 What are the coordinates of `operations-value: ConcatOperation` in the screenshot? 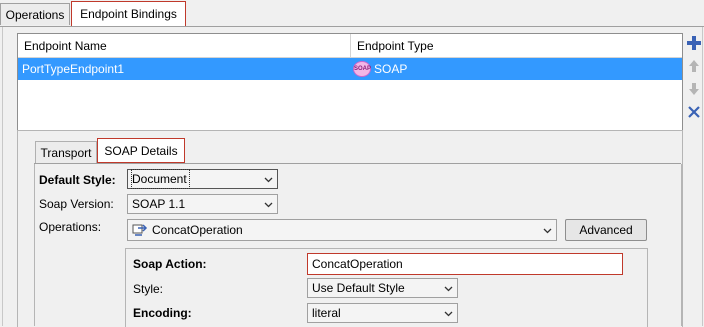 It's located at (197, 230).